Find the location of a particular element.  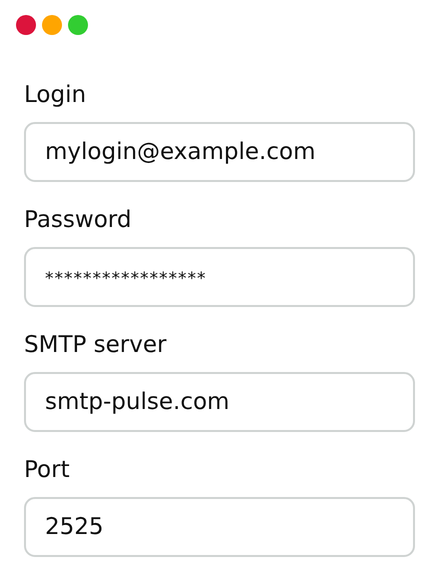

field-label: Login is located at coordinates (55, 95).